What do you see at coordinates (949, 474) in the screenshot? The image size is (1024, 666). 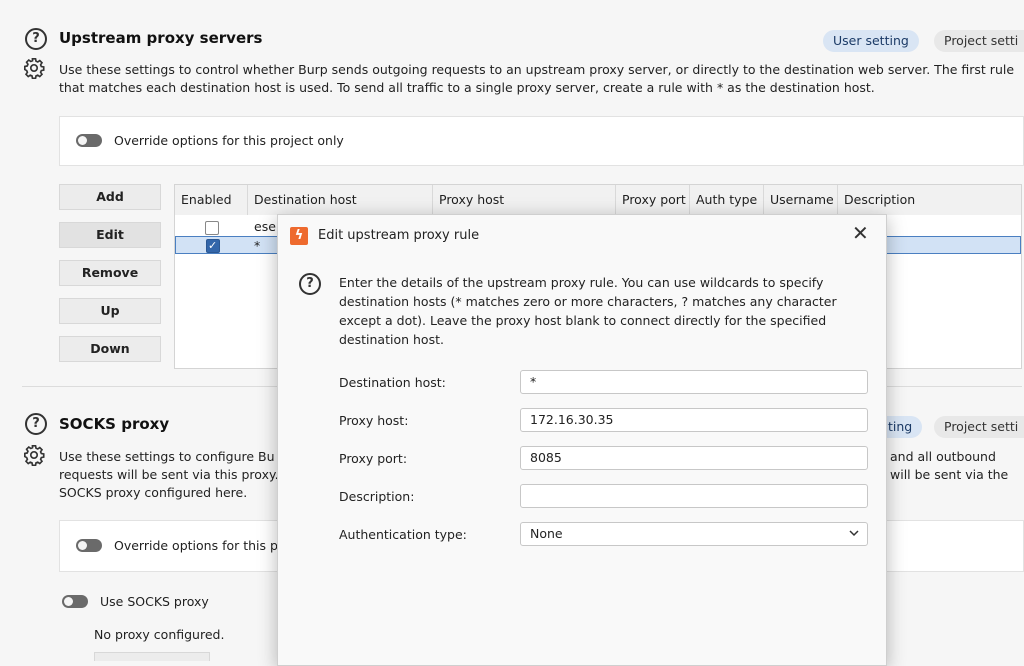 I see `socks-description-right-2: will be sent via the` at bounding box center [949, 474].